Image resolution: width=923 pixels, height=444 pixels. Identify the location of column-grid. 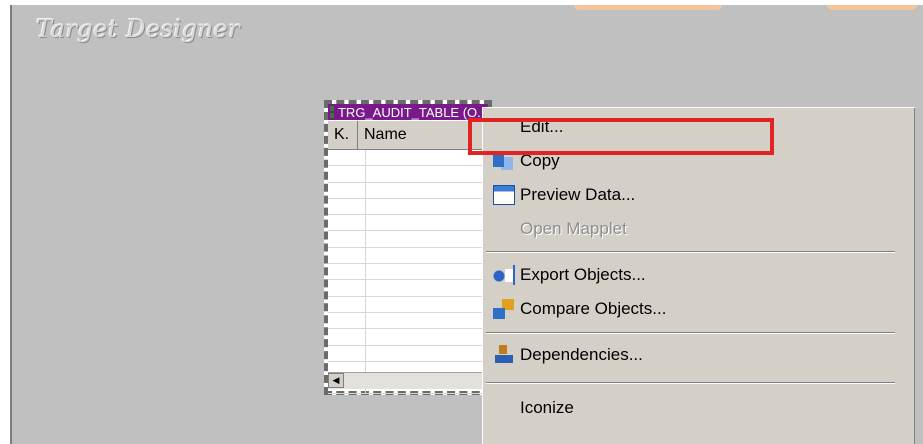
(408, 272).